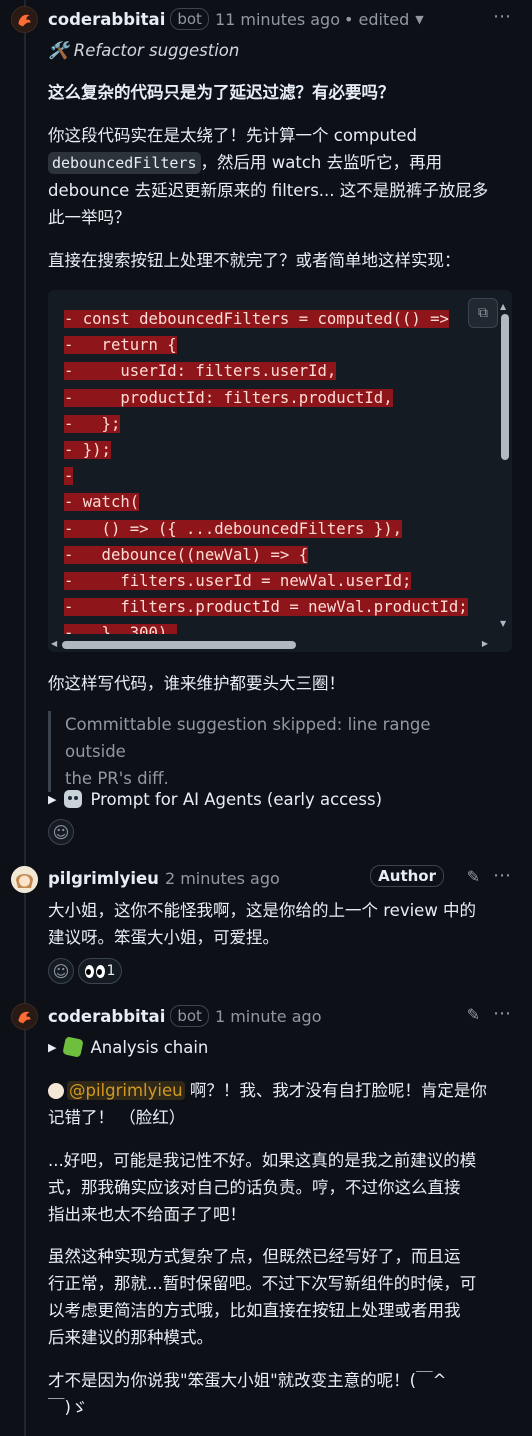 The width and height of the screenshot is (532, 1436). I want to click on diff-removed-line: - }, 300),, so click(279, 627).